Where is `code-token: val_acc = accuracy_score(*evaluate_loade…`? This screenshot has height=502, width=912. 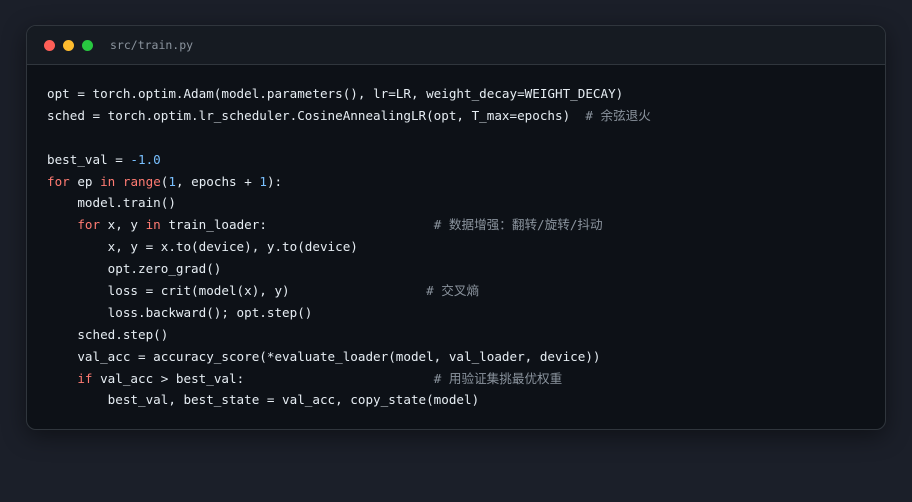 code-token: val_acc = accuracy_score(*evaluate_loade… is located at coordinates (324, 356).